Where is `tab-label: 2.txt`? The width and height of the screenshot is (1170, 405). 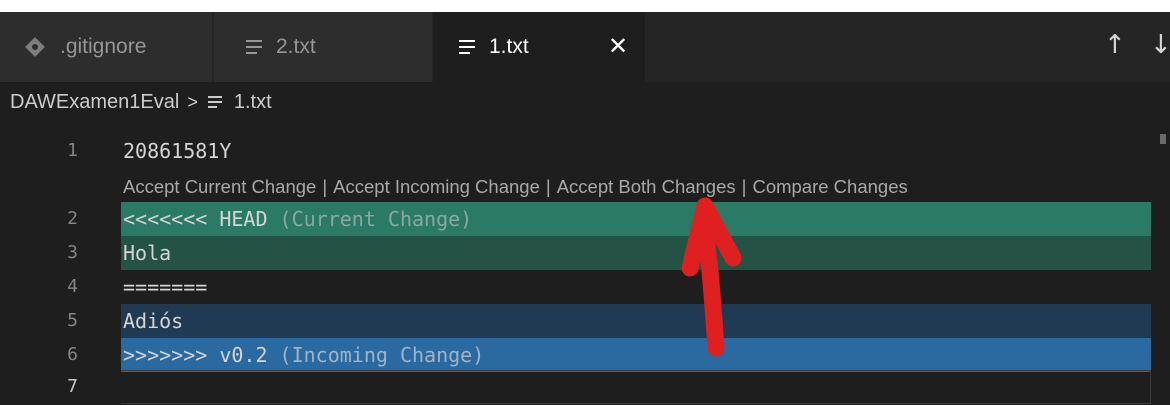 tab-label: 2.txt is located at coordinates (296, 46).